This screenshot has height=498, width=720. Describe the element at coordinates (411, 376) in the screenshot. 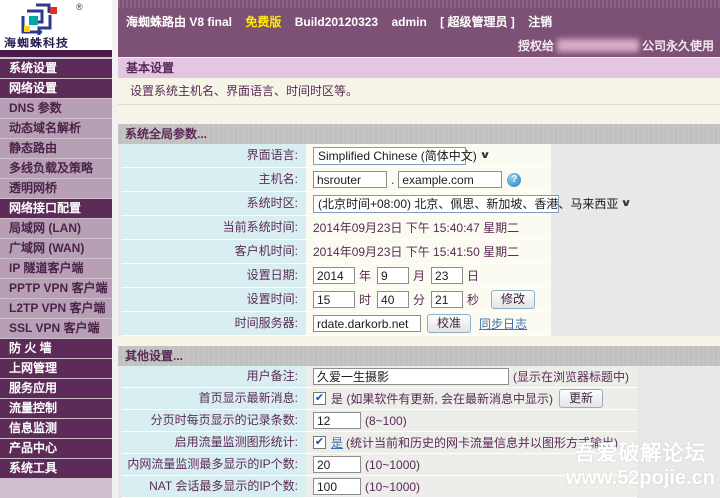

I see `user-note-input` at that location.